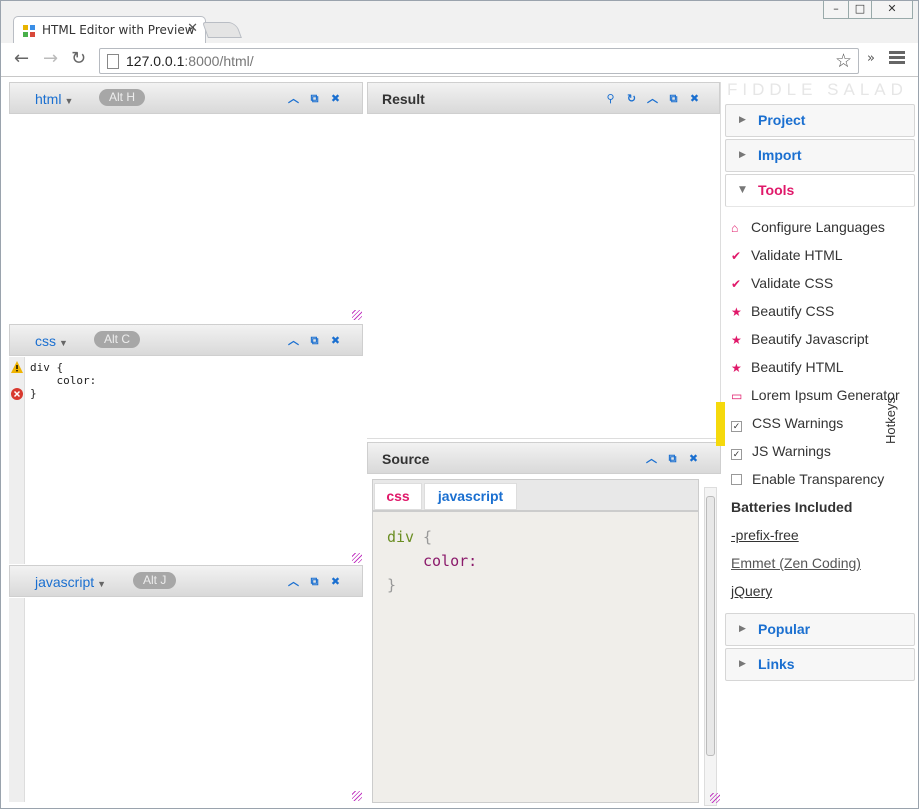 This screenshot has height=809, width=919. Describe the element at coordinates (535, 495) in the screenshot. I see `source-tabs: css javascript` at that location.